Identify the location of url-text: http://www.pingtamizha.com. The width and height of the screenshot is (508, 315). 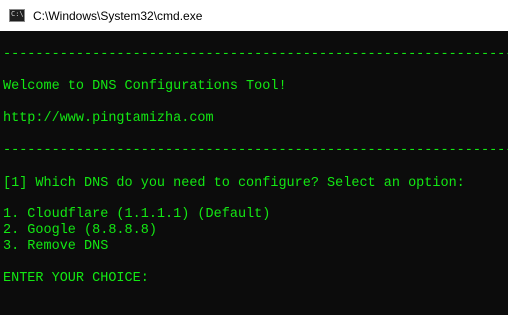
(108, 118).